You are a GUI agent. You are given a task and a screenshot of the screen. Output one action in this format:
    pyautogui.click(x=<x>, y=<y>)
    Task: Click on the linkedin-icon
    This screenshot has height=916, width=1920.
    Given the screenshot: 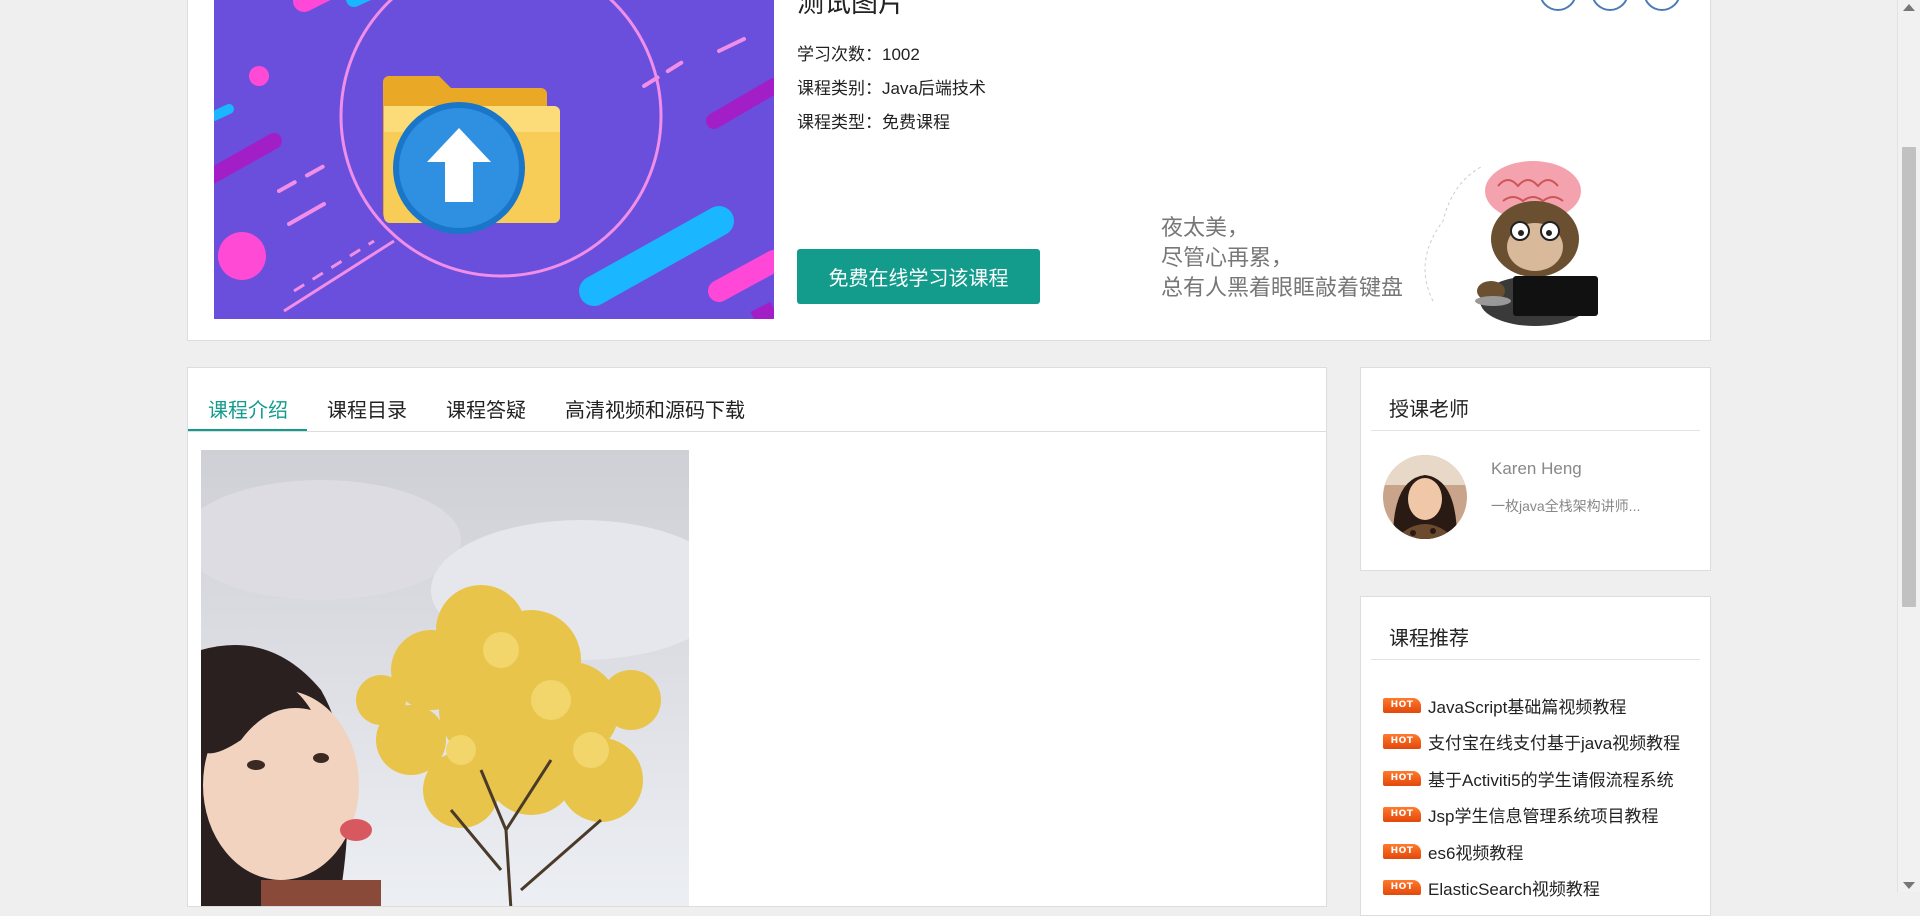 What is the action you would take?
    pyautogui.click(x=1662, y=5)
    